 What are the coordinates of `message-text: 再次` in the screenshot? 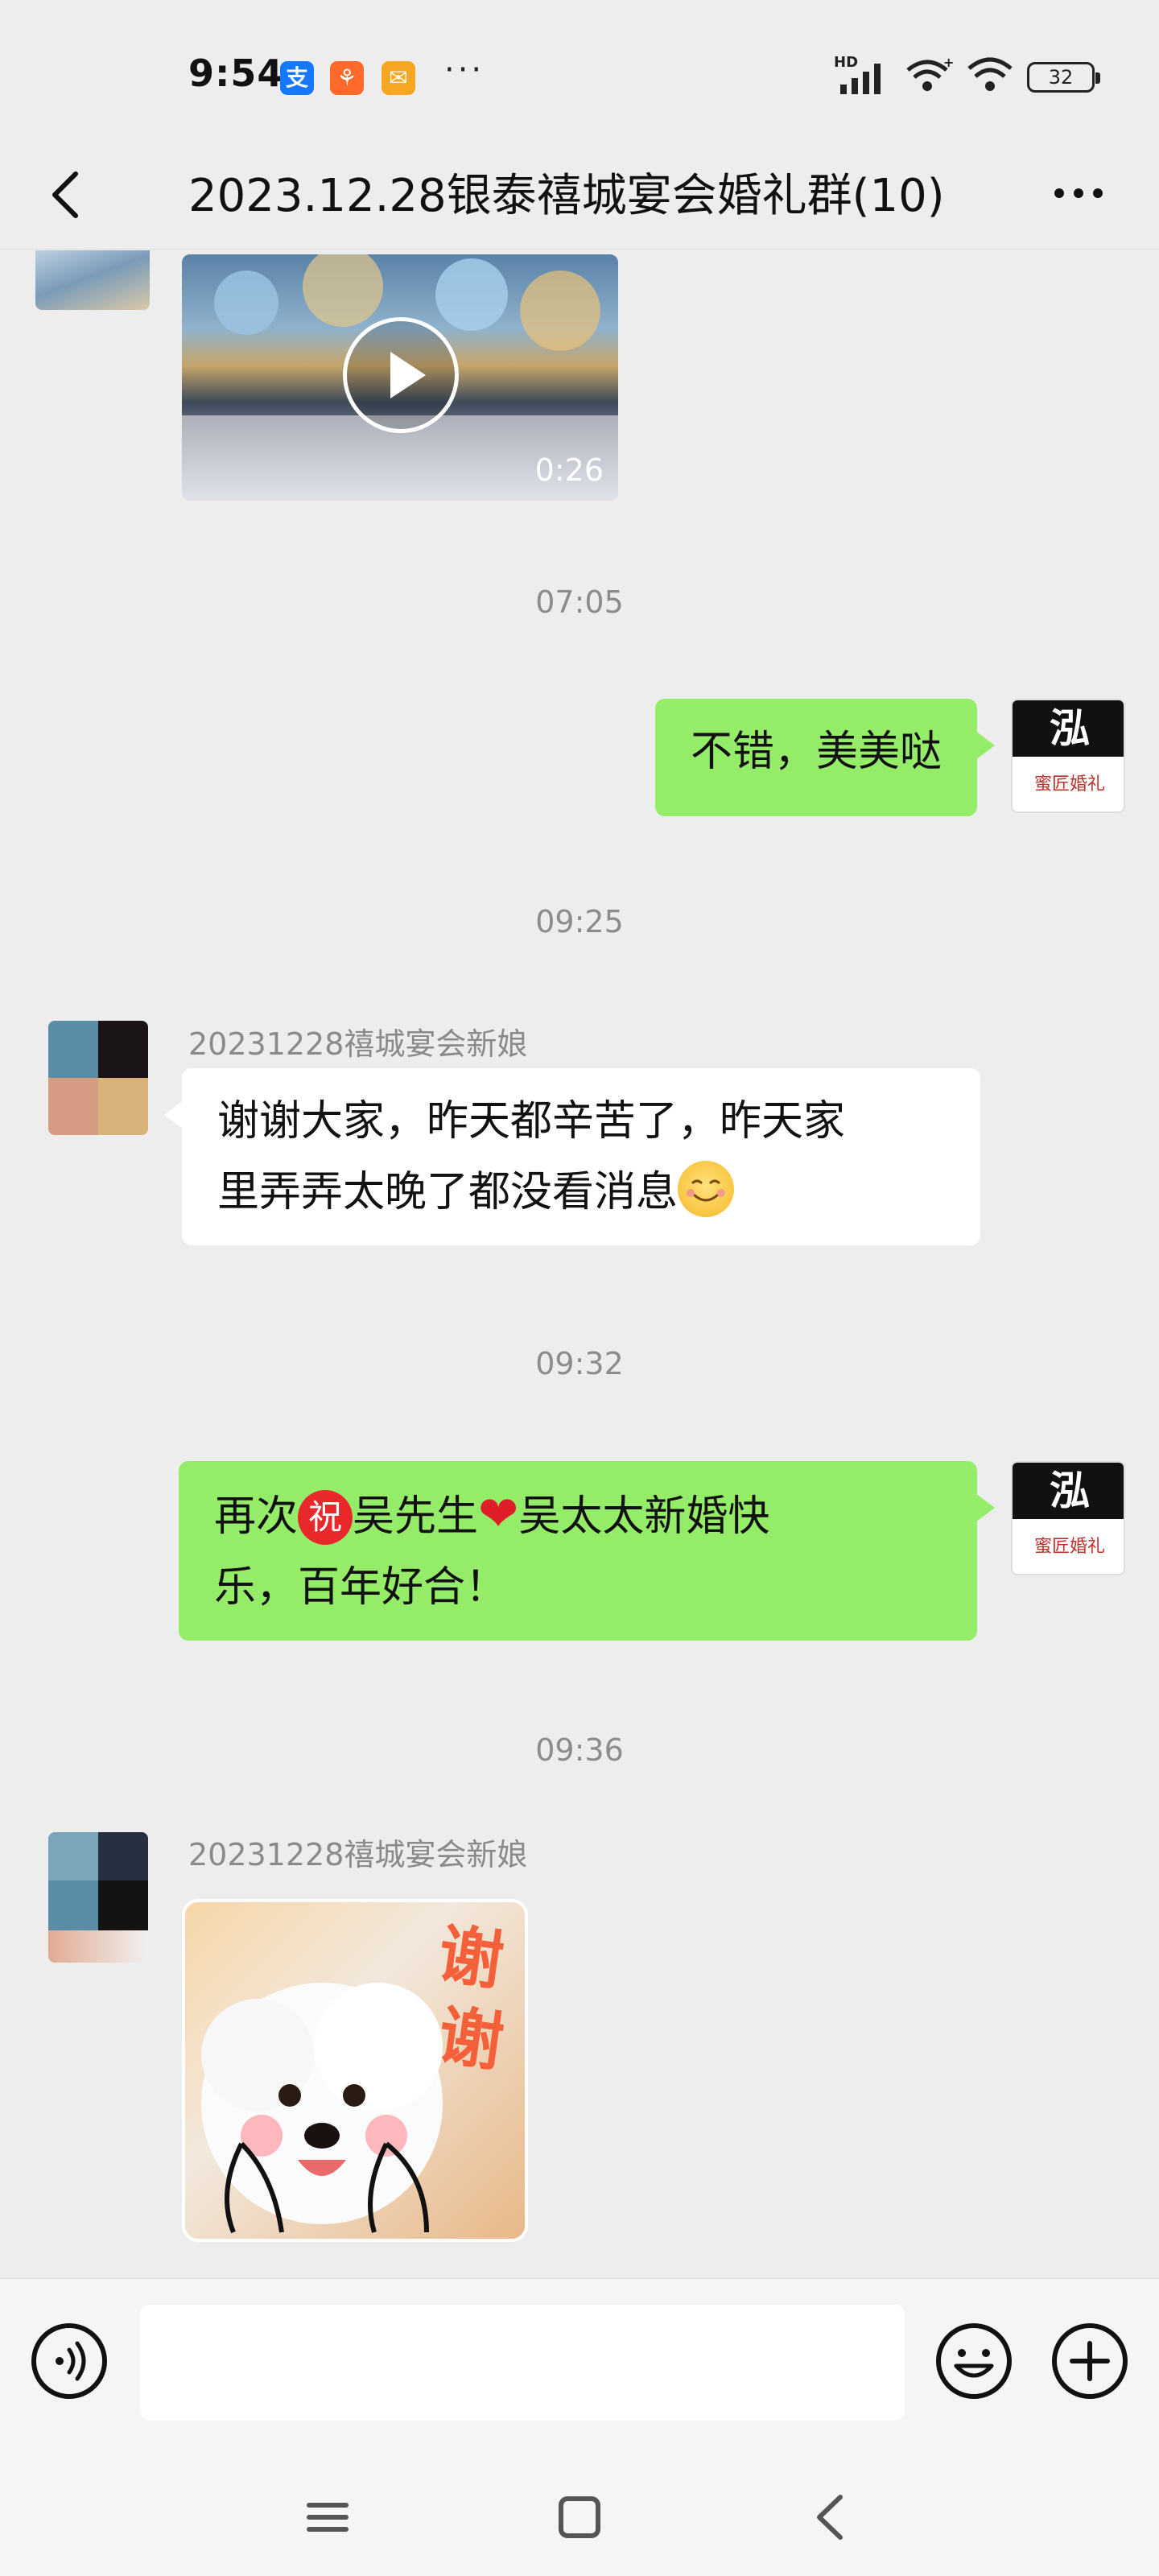 It's located at (256, 1516).